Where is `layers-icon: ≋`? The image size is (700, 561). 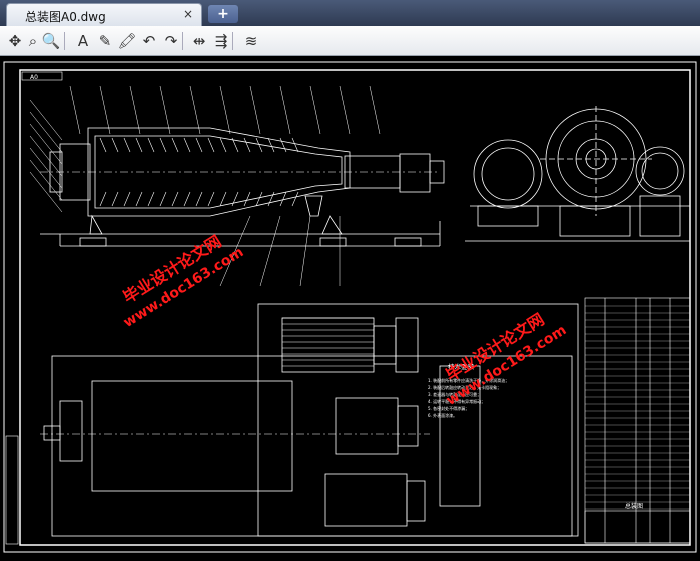 layers-icon: ≋ is located at coordinates (251, 41).